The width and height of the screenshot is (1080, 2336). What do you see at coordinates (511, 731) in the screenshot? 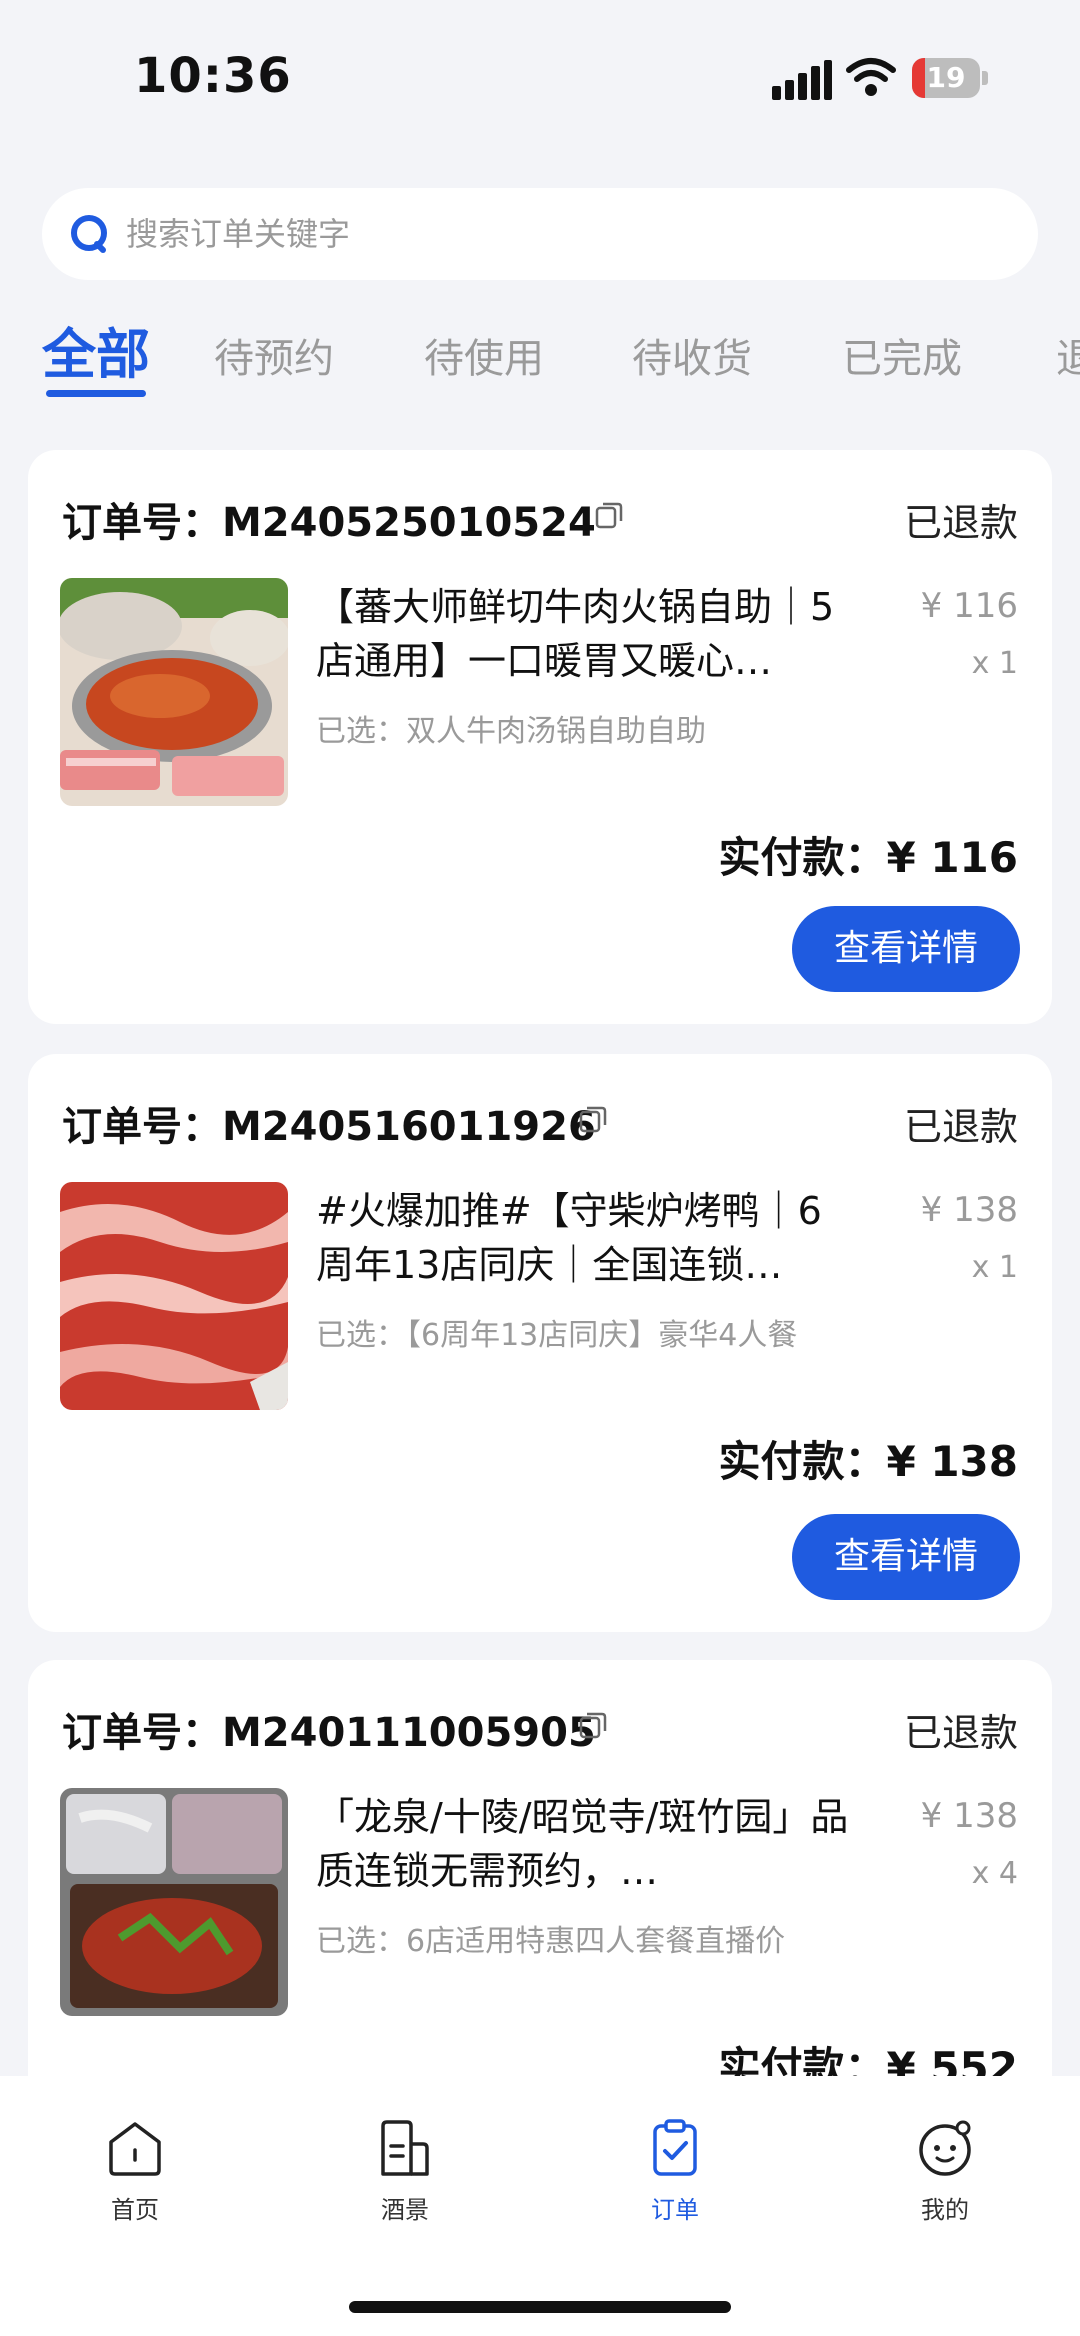
I see `selected-spec: 已选：双人牛肉汤锅自助自助` at bounding box center [511, 731].